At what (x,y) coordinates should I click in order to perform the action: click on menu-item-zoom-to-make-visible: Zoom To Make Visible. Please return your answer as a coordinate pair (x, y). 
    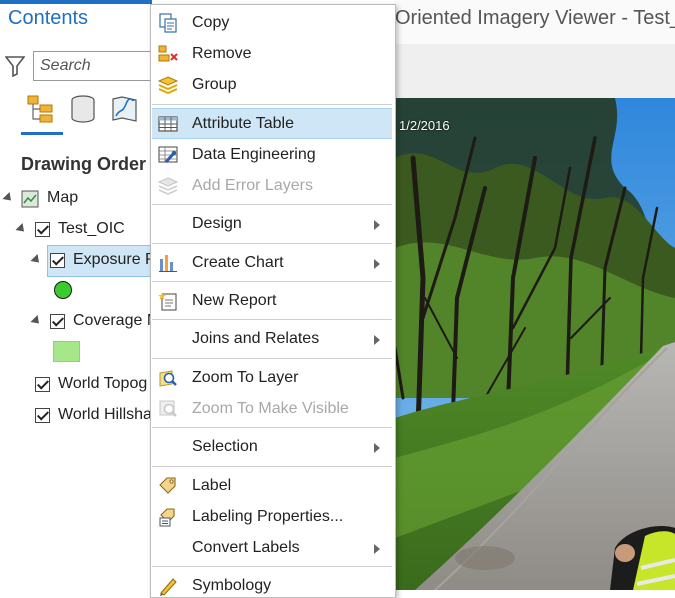
    Looking at the image, I should click on (272, 409).